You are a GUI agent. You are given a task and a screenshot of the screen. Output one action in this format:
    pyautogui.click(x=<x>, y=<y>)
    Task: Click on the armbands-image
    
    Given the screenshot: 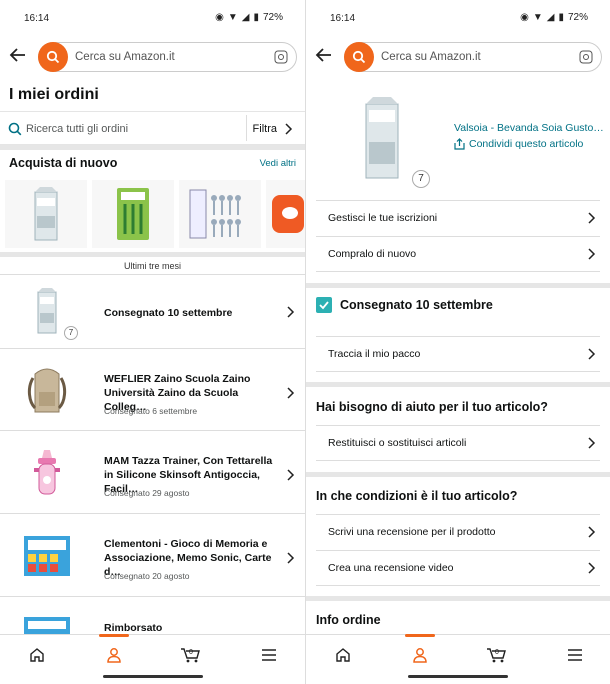 What is the action you would take?
    pyautogui.click(x=288, y=214)
    